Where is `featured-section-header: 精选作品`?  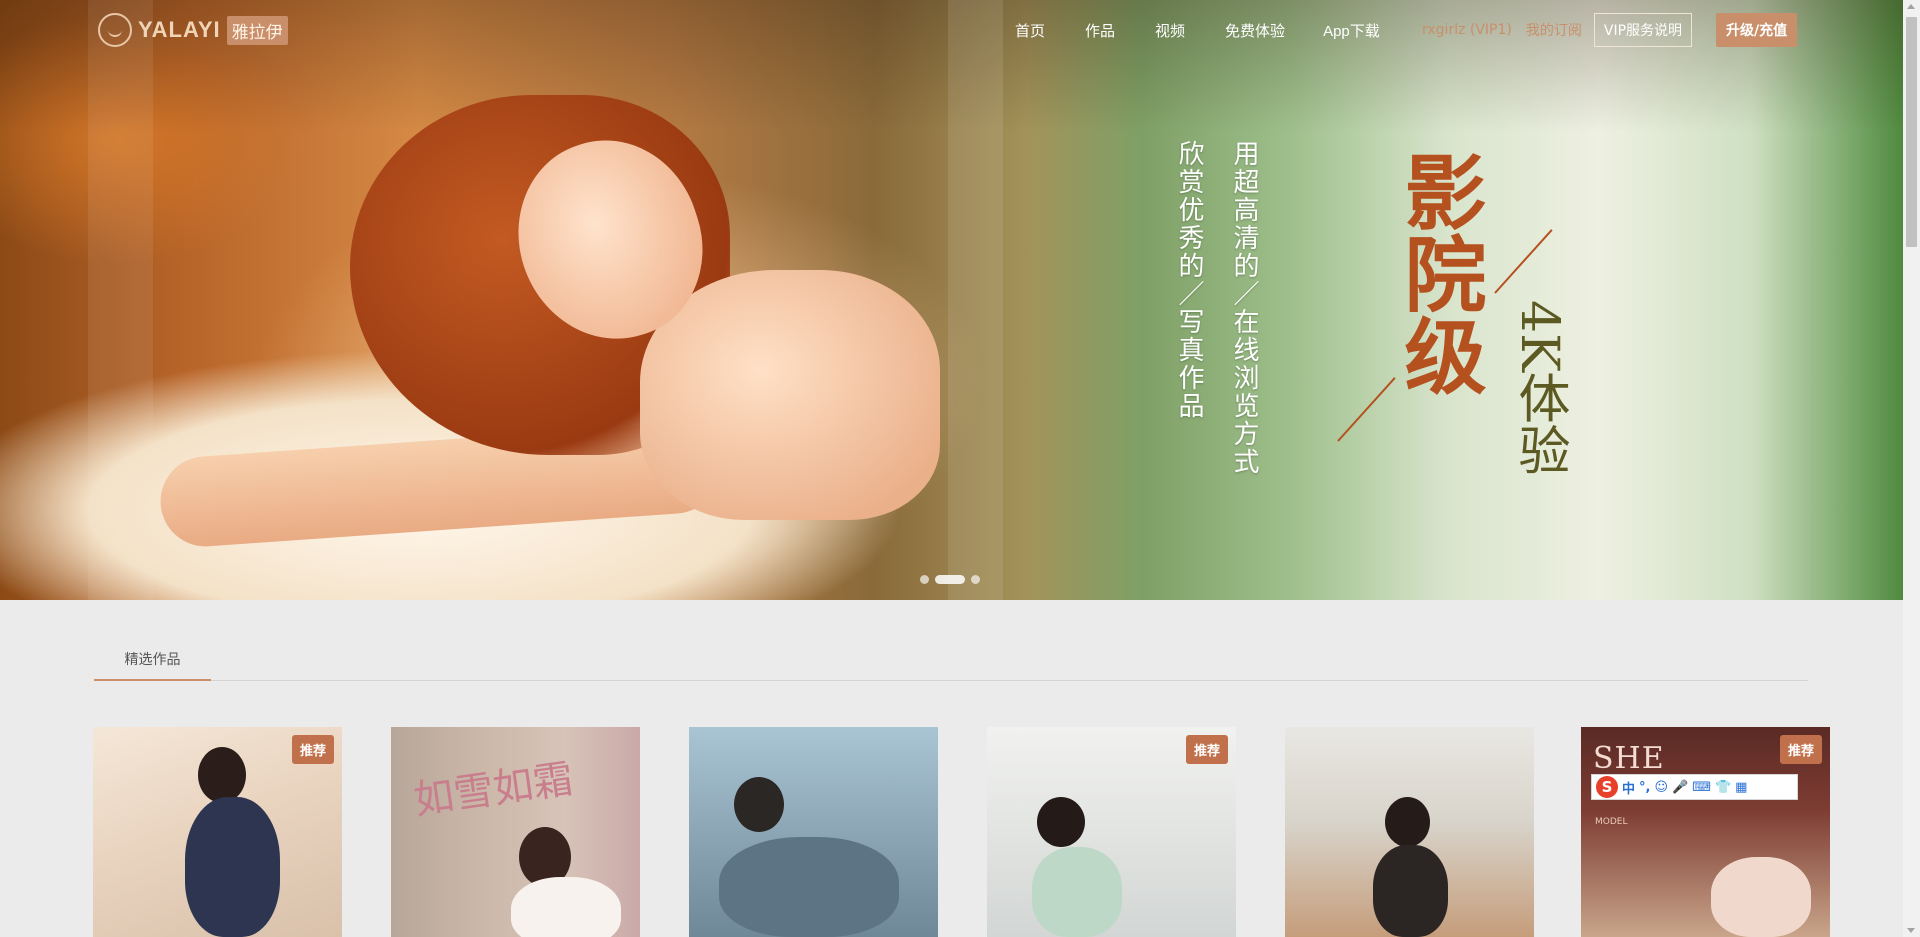
featured-section-header: 精选作品 is located at coordinates (951, 659).